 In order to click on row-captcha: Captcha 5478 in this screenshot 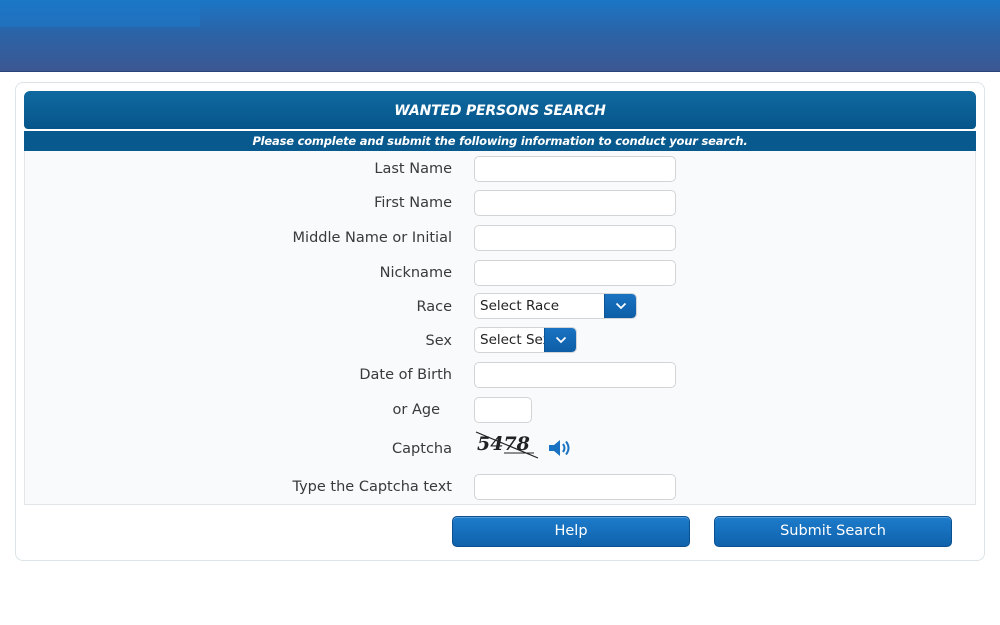, I will do `click(501, 447)`.